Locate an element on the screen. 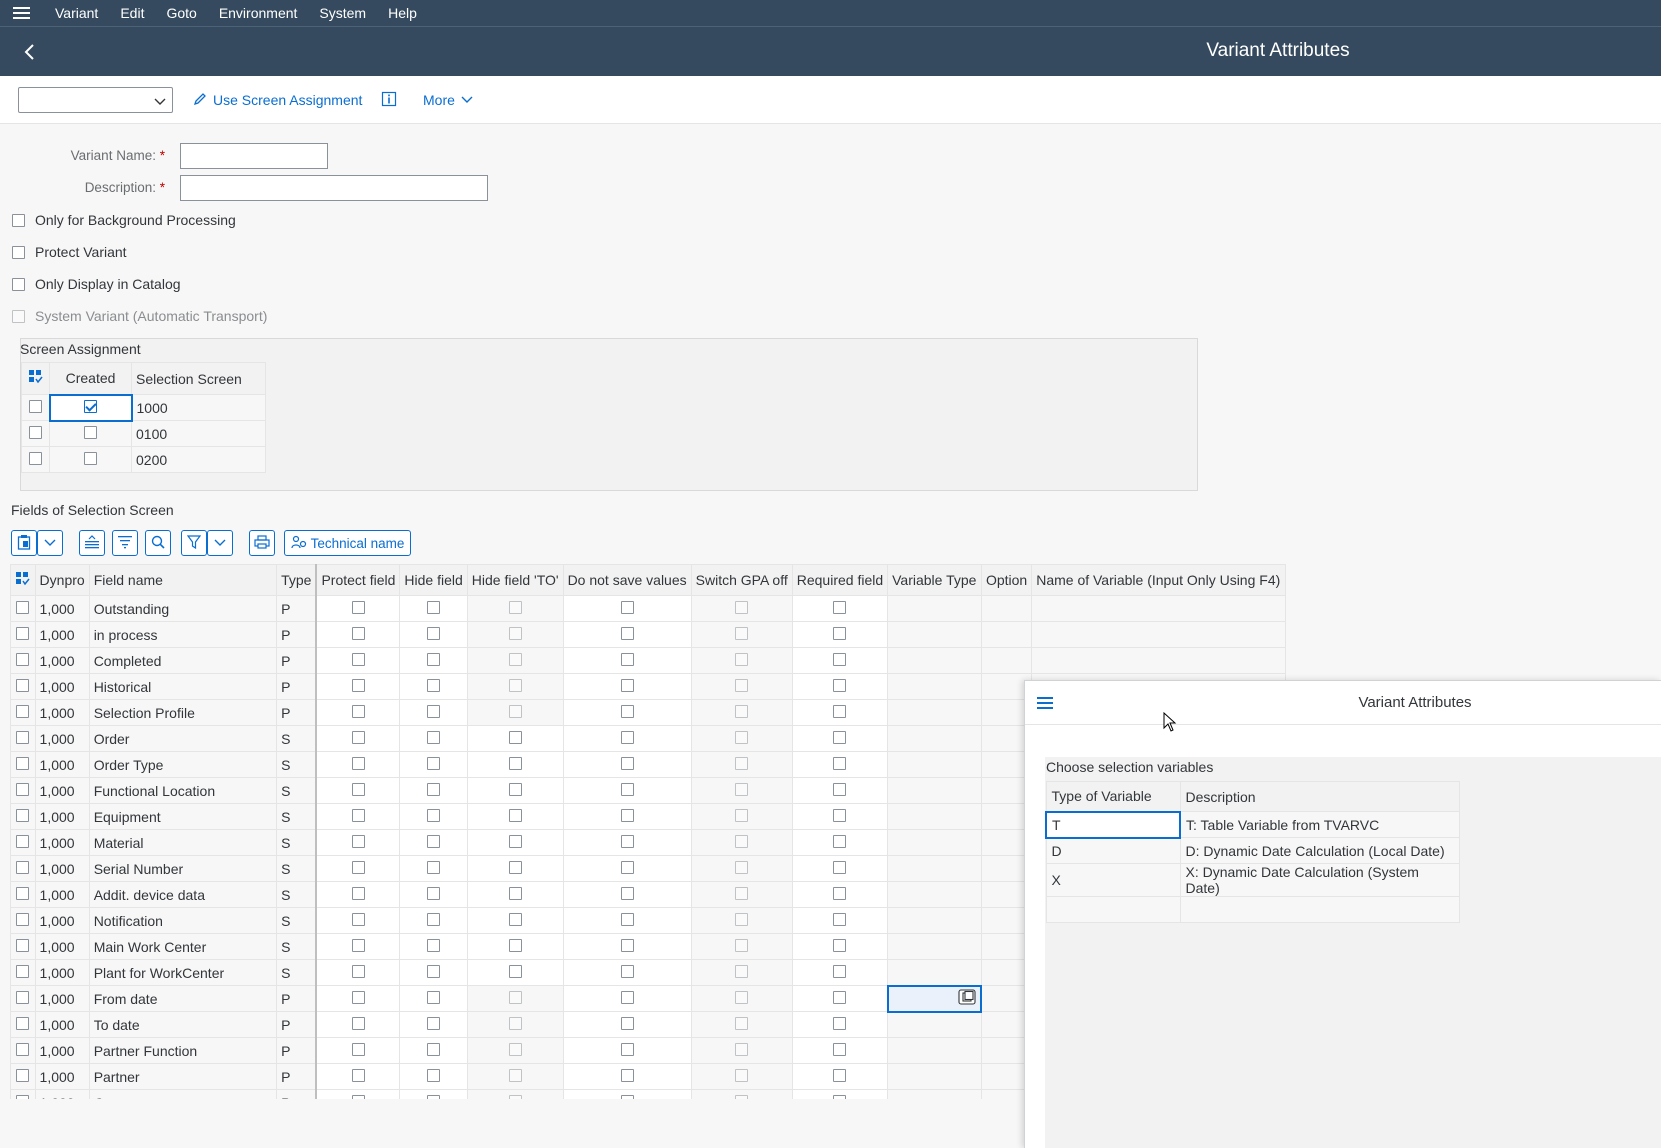 The width and height of the screenshot is (1661, 1148). created-cell is located at coordinates (90, 459).